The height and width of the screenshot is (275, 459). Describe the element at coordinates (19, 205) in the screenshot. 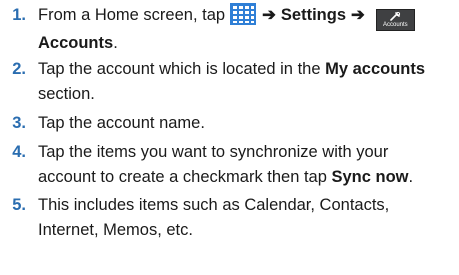

I see `step-number: 5.` at that location.